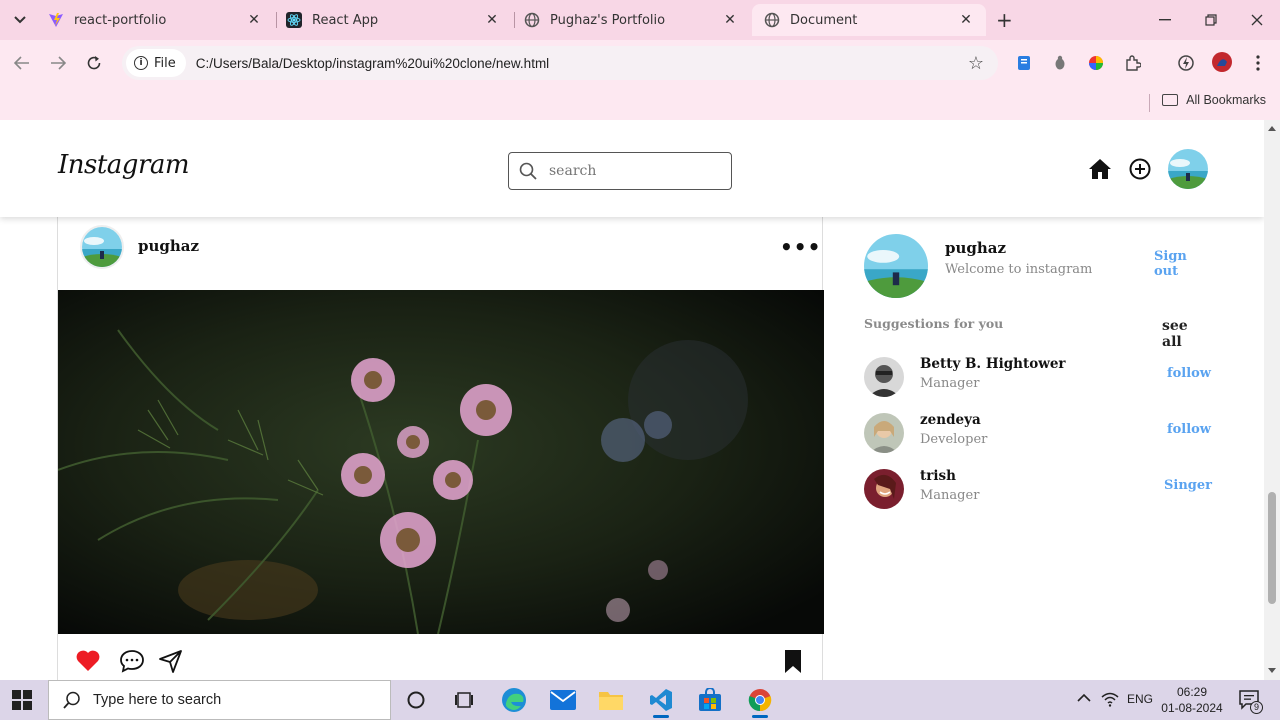  What do you see at coordinates (1100, 169) in the screenshot?
I see `home-icon` at bounding box center [1100, 169].